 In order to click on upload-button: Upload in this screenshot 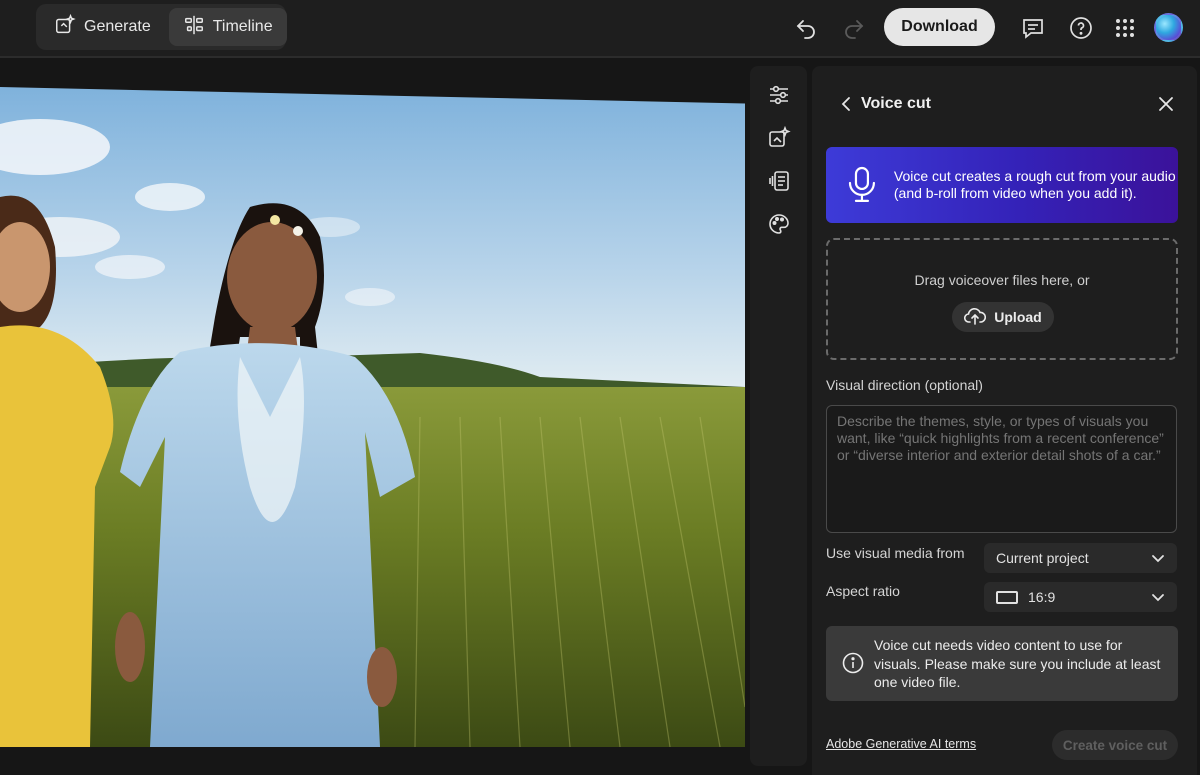, I will do `click(1003, 317)`.